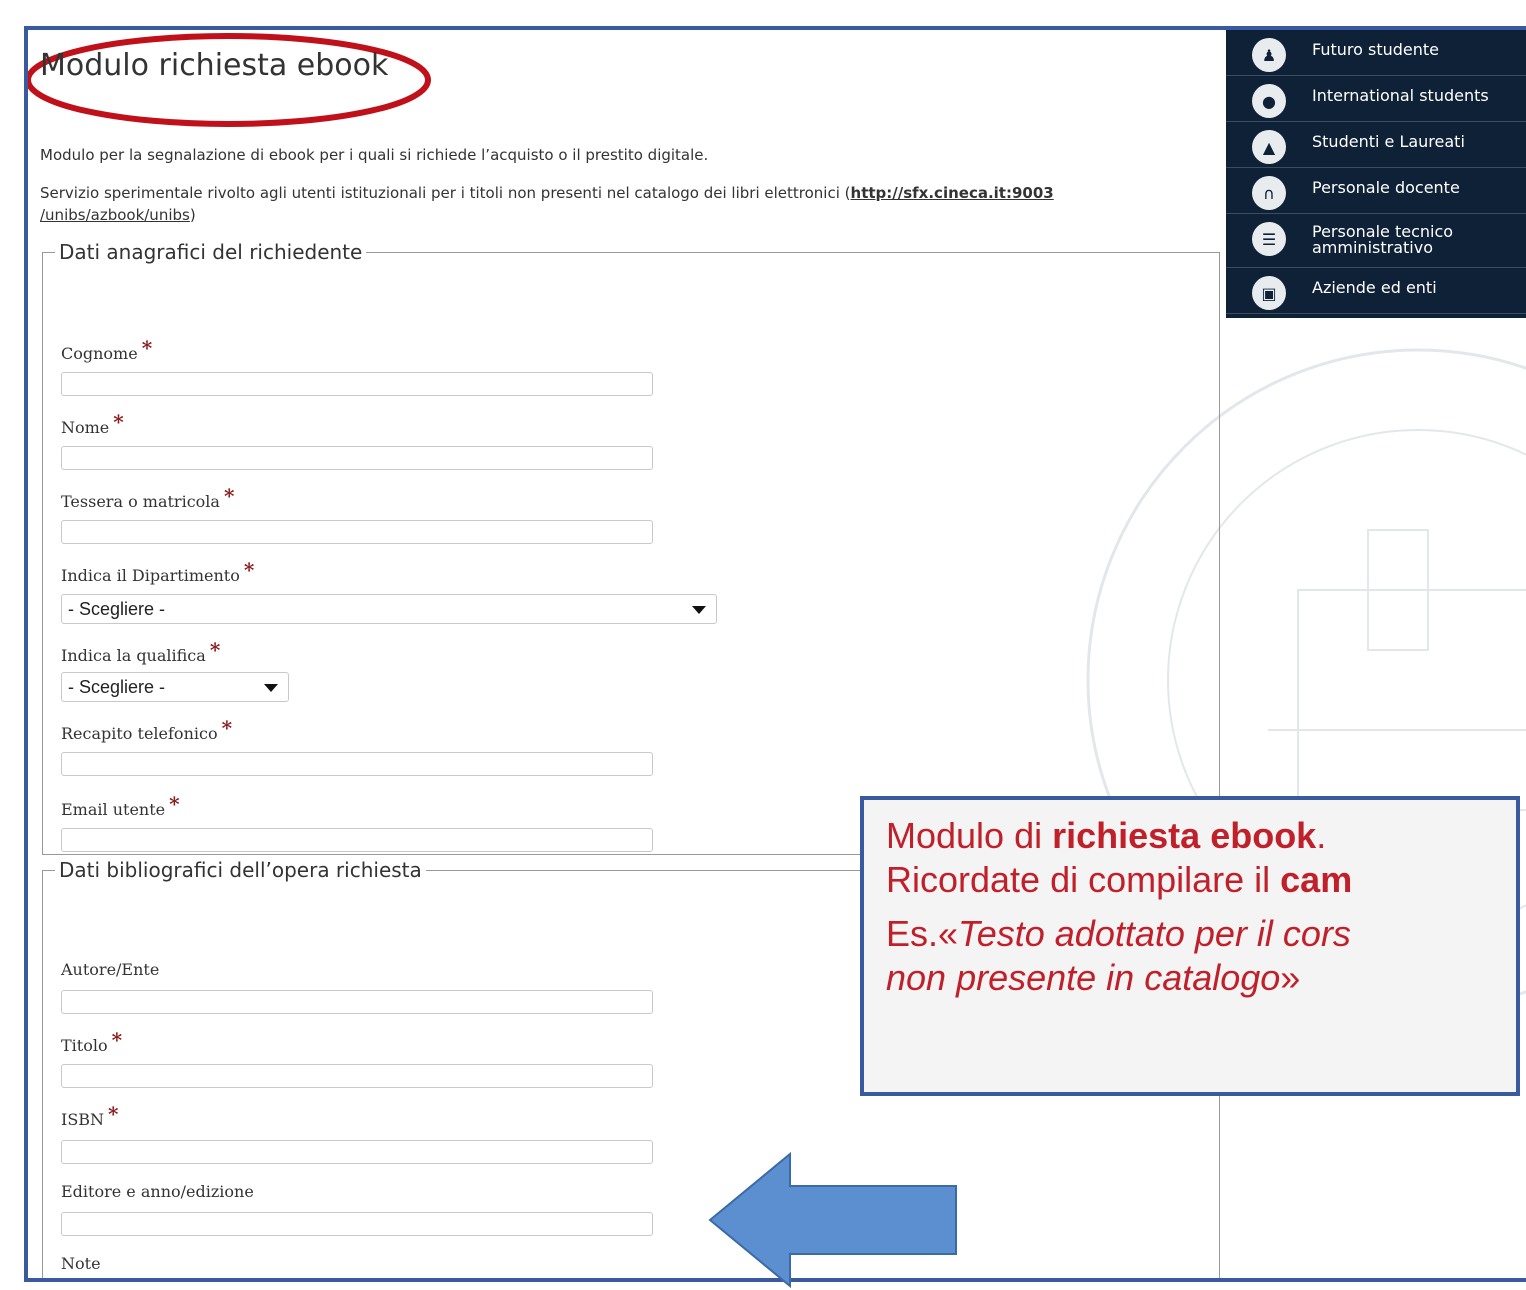 This screenshot has width=1526, height=1290. What do you see at coordinates (115, 215) in the screenshot?
I see `catalog-link-continued: /unibs/azbook/unibs` at bounding box center [115, 215].